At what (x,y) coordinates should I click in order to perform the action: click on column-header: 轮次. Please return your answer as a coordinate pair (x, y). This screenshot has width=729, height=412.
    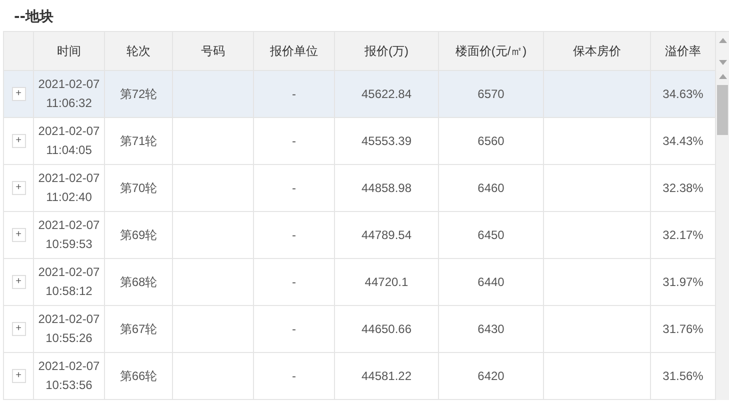
    Looking at the image, I should click on (139, 51).